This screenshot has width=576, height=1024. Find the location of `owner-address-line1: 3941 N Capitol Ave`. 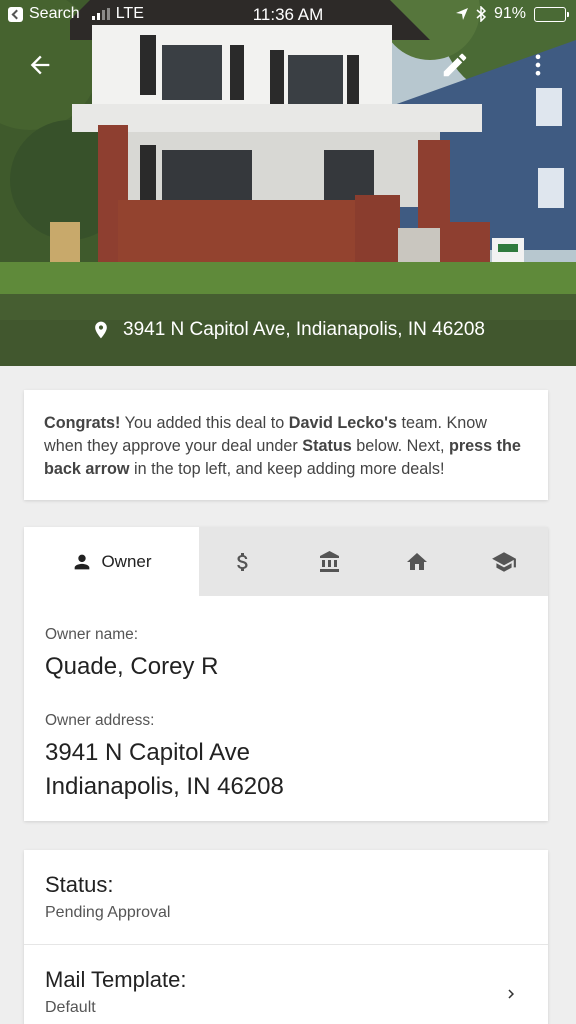

owner-address-line1: 3941 N Capitol Ave is located at coordinates (148, 752).